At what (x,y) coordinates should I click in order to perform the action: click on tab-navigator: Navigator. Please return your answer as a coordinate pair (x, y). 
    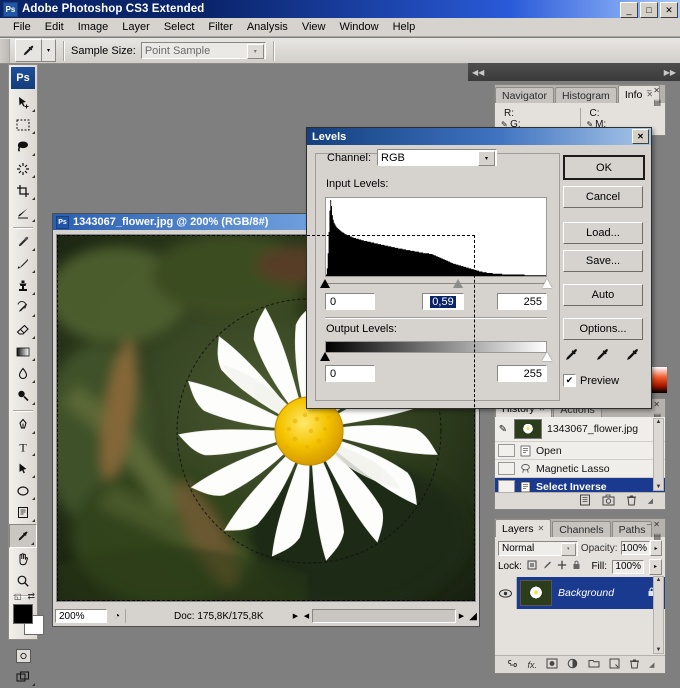
    Looking at the image, I should click on (524, 95).